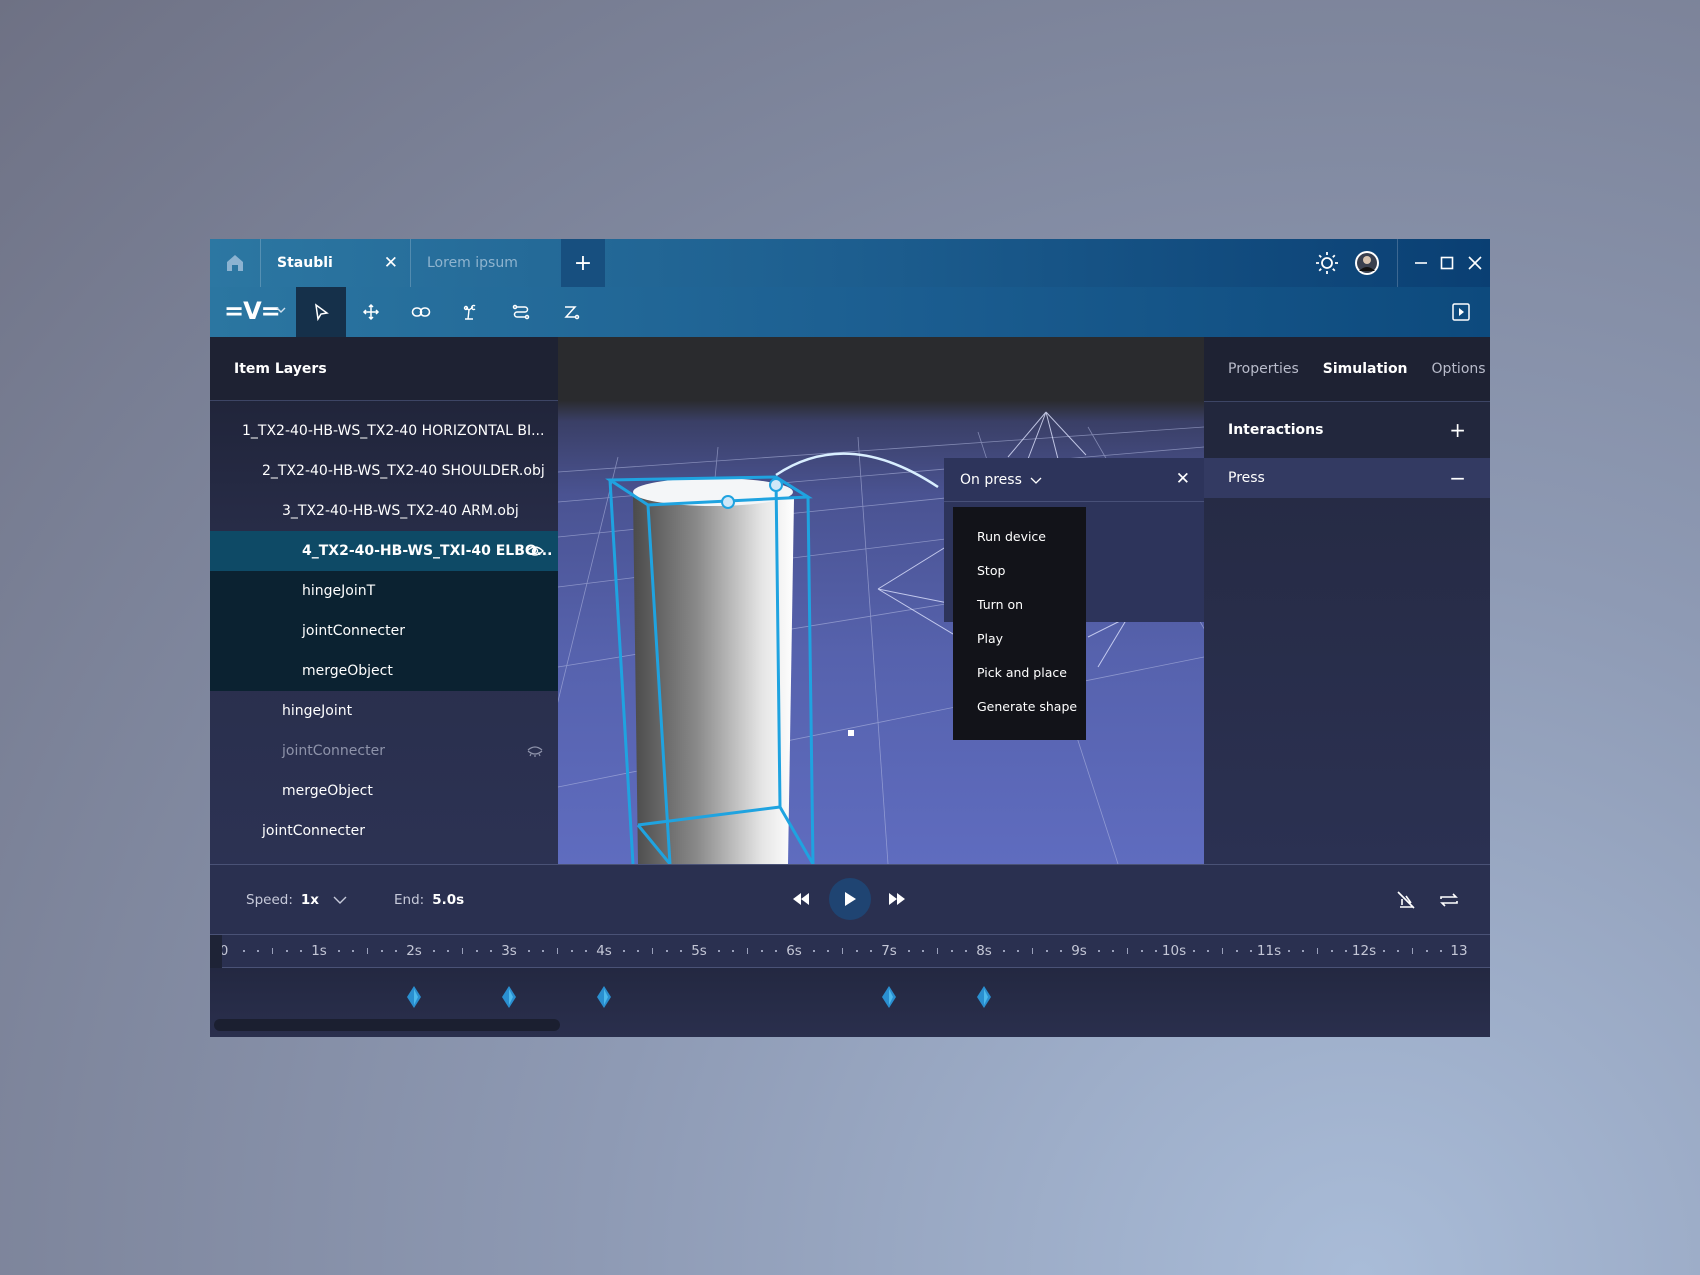 This screenshot has width=1700, height=1275. What do you see at coordinates (1079, 951) in the screenshot?
I see `time-label: 9s` at bounding box center [1079, 951].